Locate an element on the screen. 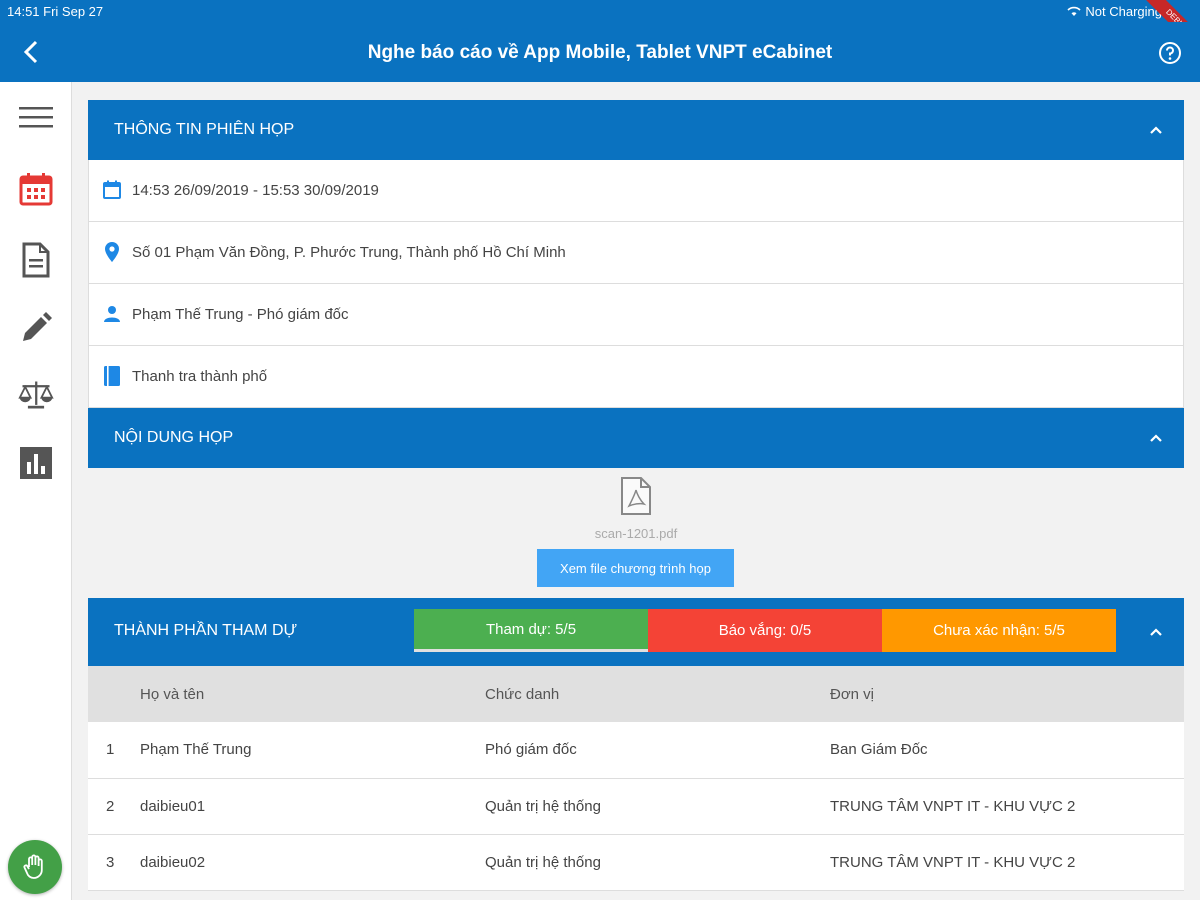 The image size is (1200, 900). meeting-content-area: scan-1201.pdf Xem file chương trình họp is located at coordinates (636, 533).